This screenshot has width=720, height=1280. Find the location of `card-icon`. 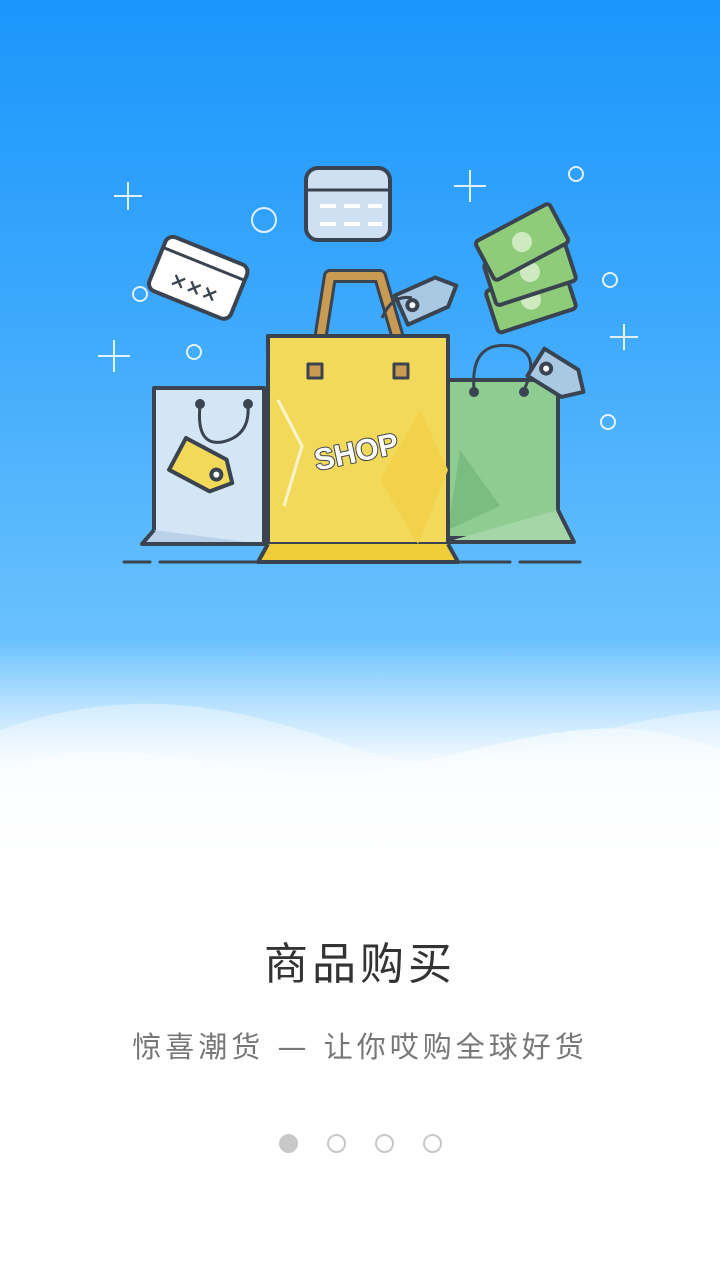

card-icon is located at coordinates (348, 204).